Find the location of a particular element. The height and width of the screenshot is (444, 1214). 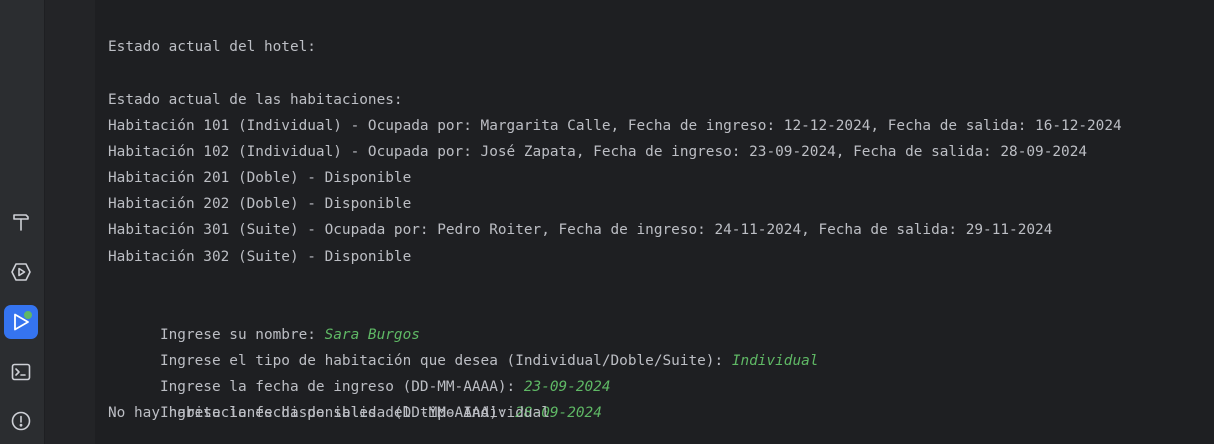

console-line: Habitación 201 (Doble) - Disponible is located at coordinates (260, 178).